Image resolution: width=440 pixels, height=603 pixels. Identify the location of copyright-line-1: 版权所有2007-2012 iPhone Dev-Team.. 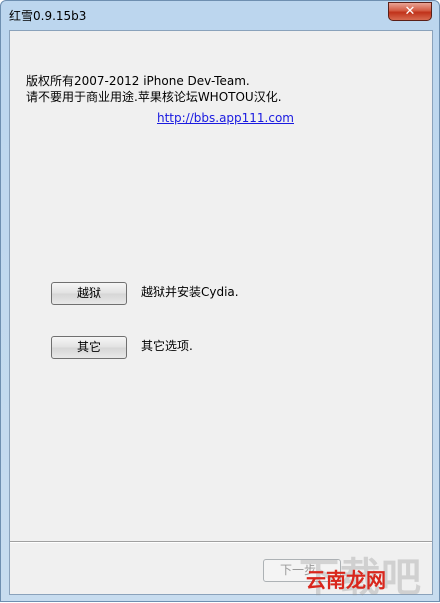
(138, 81).